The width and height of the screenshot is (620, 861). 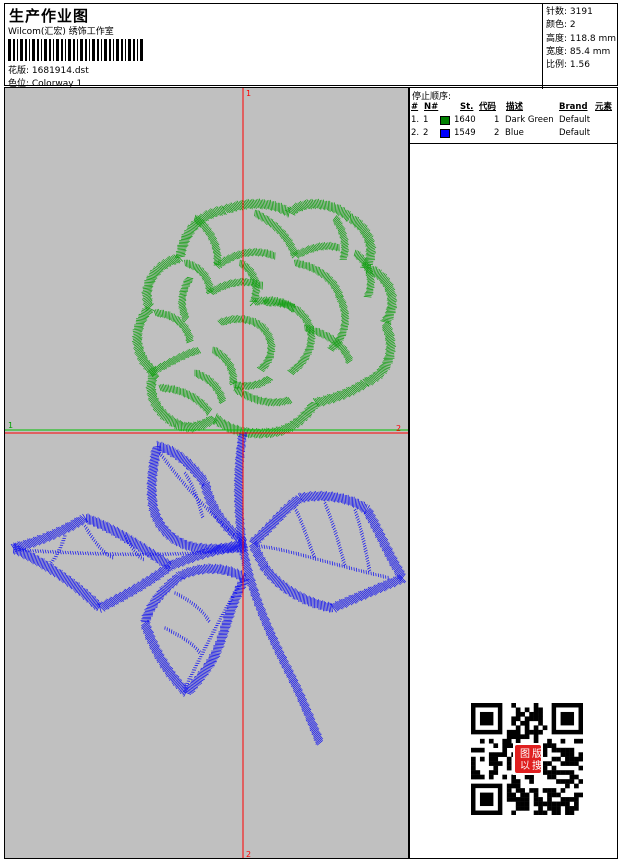 What do you see at coordinates (75, 50) in the screenshot?
I see `barcode` at bounding box center [75, 50].